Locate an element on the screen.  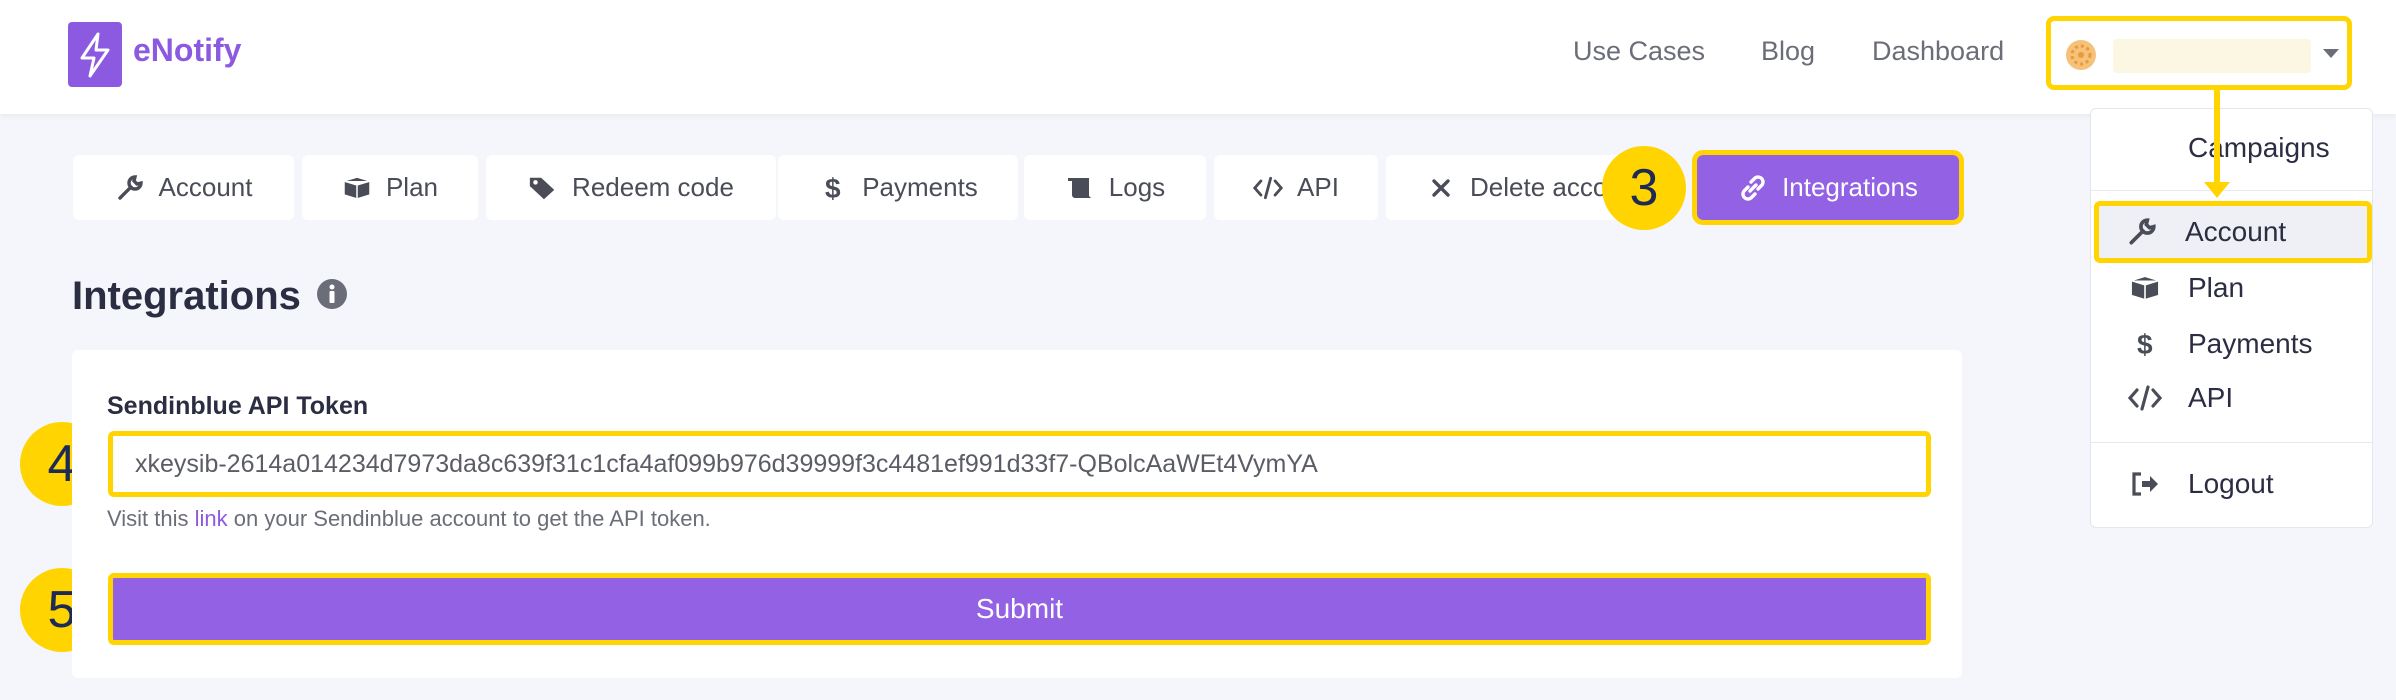
info-icon is located at coordinates (332, 294).